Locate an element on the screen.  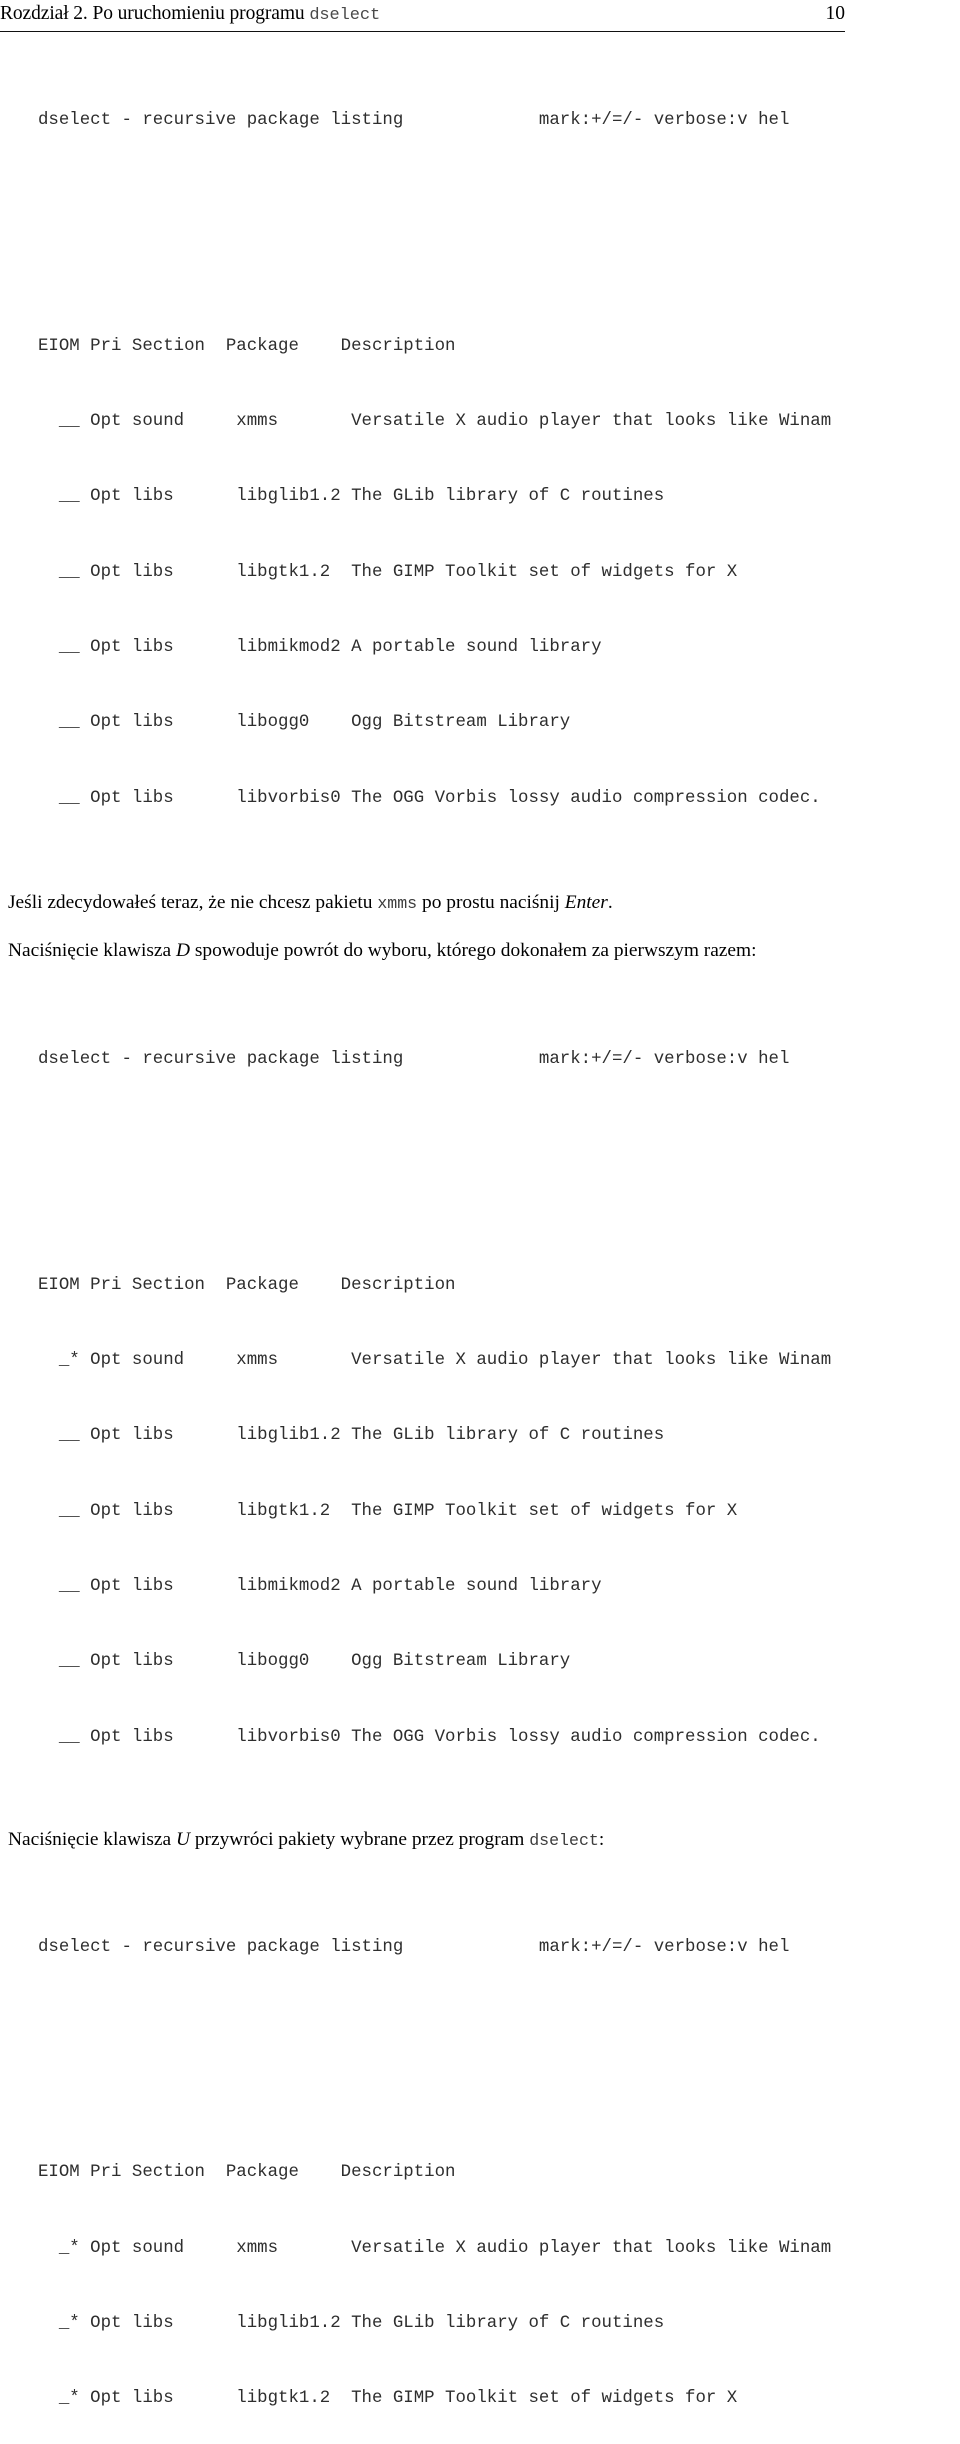
paragraph-text: po prostu naciśnij is located at coordinates (491, 902).